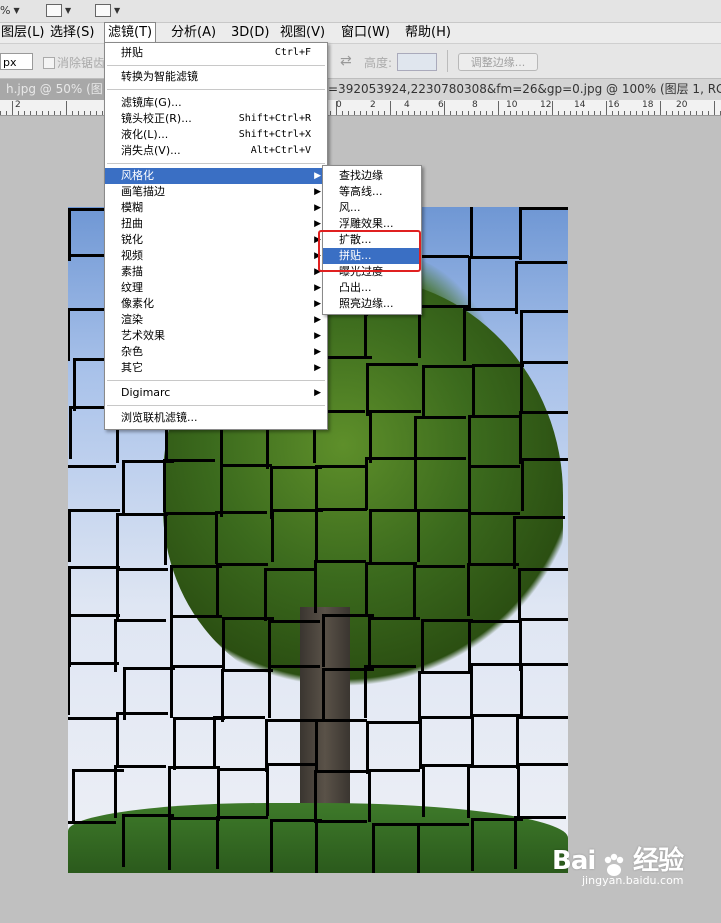  I want to click on document-tab-1: h.jpg @ 50% (图, so click(54, 89).